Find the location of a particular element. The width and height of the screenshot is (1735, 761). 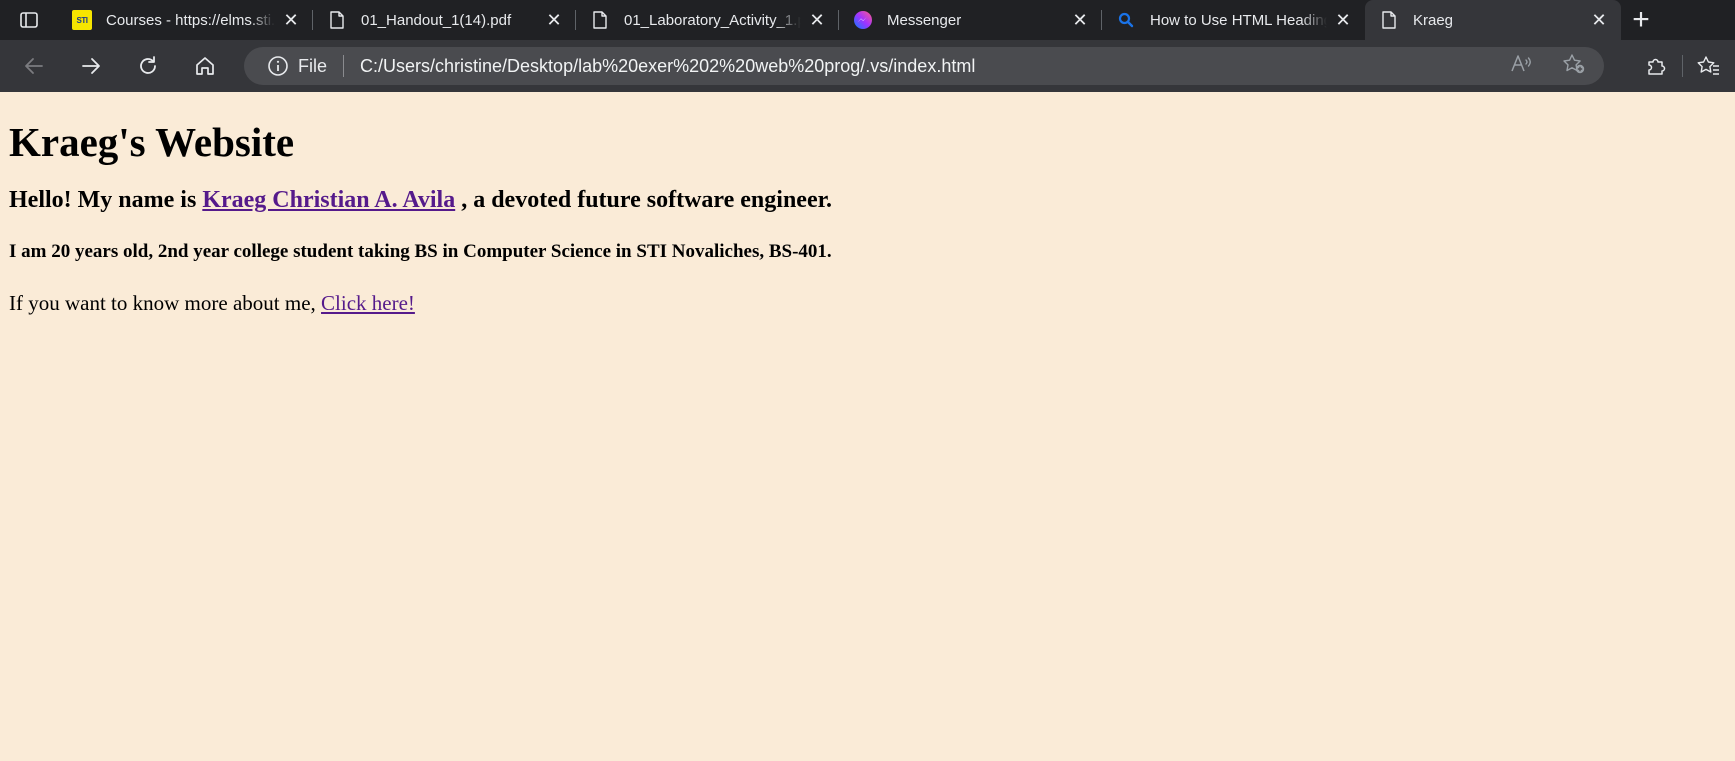

puzzle-icon is located at coordinates (1657, 66).